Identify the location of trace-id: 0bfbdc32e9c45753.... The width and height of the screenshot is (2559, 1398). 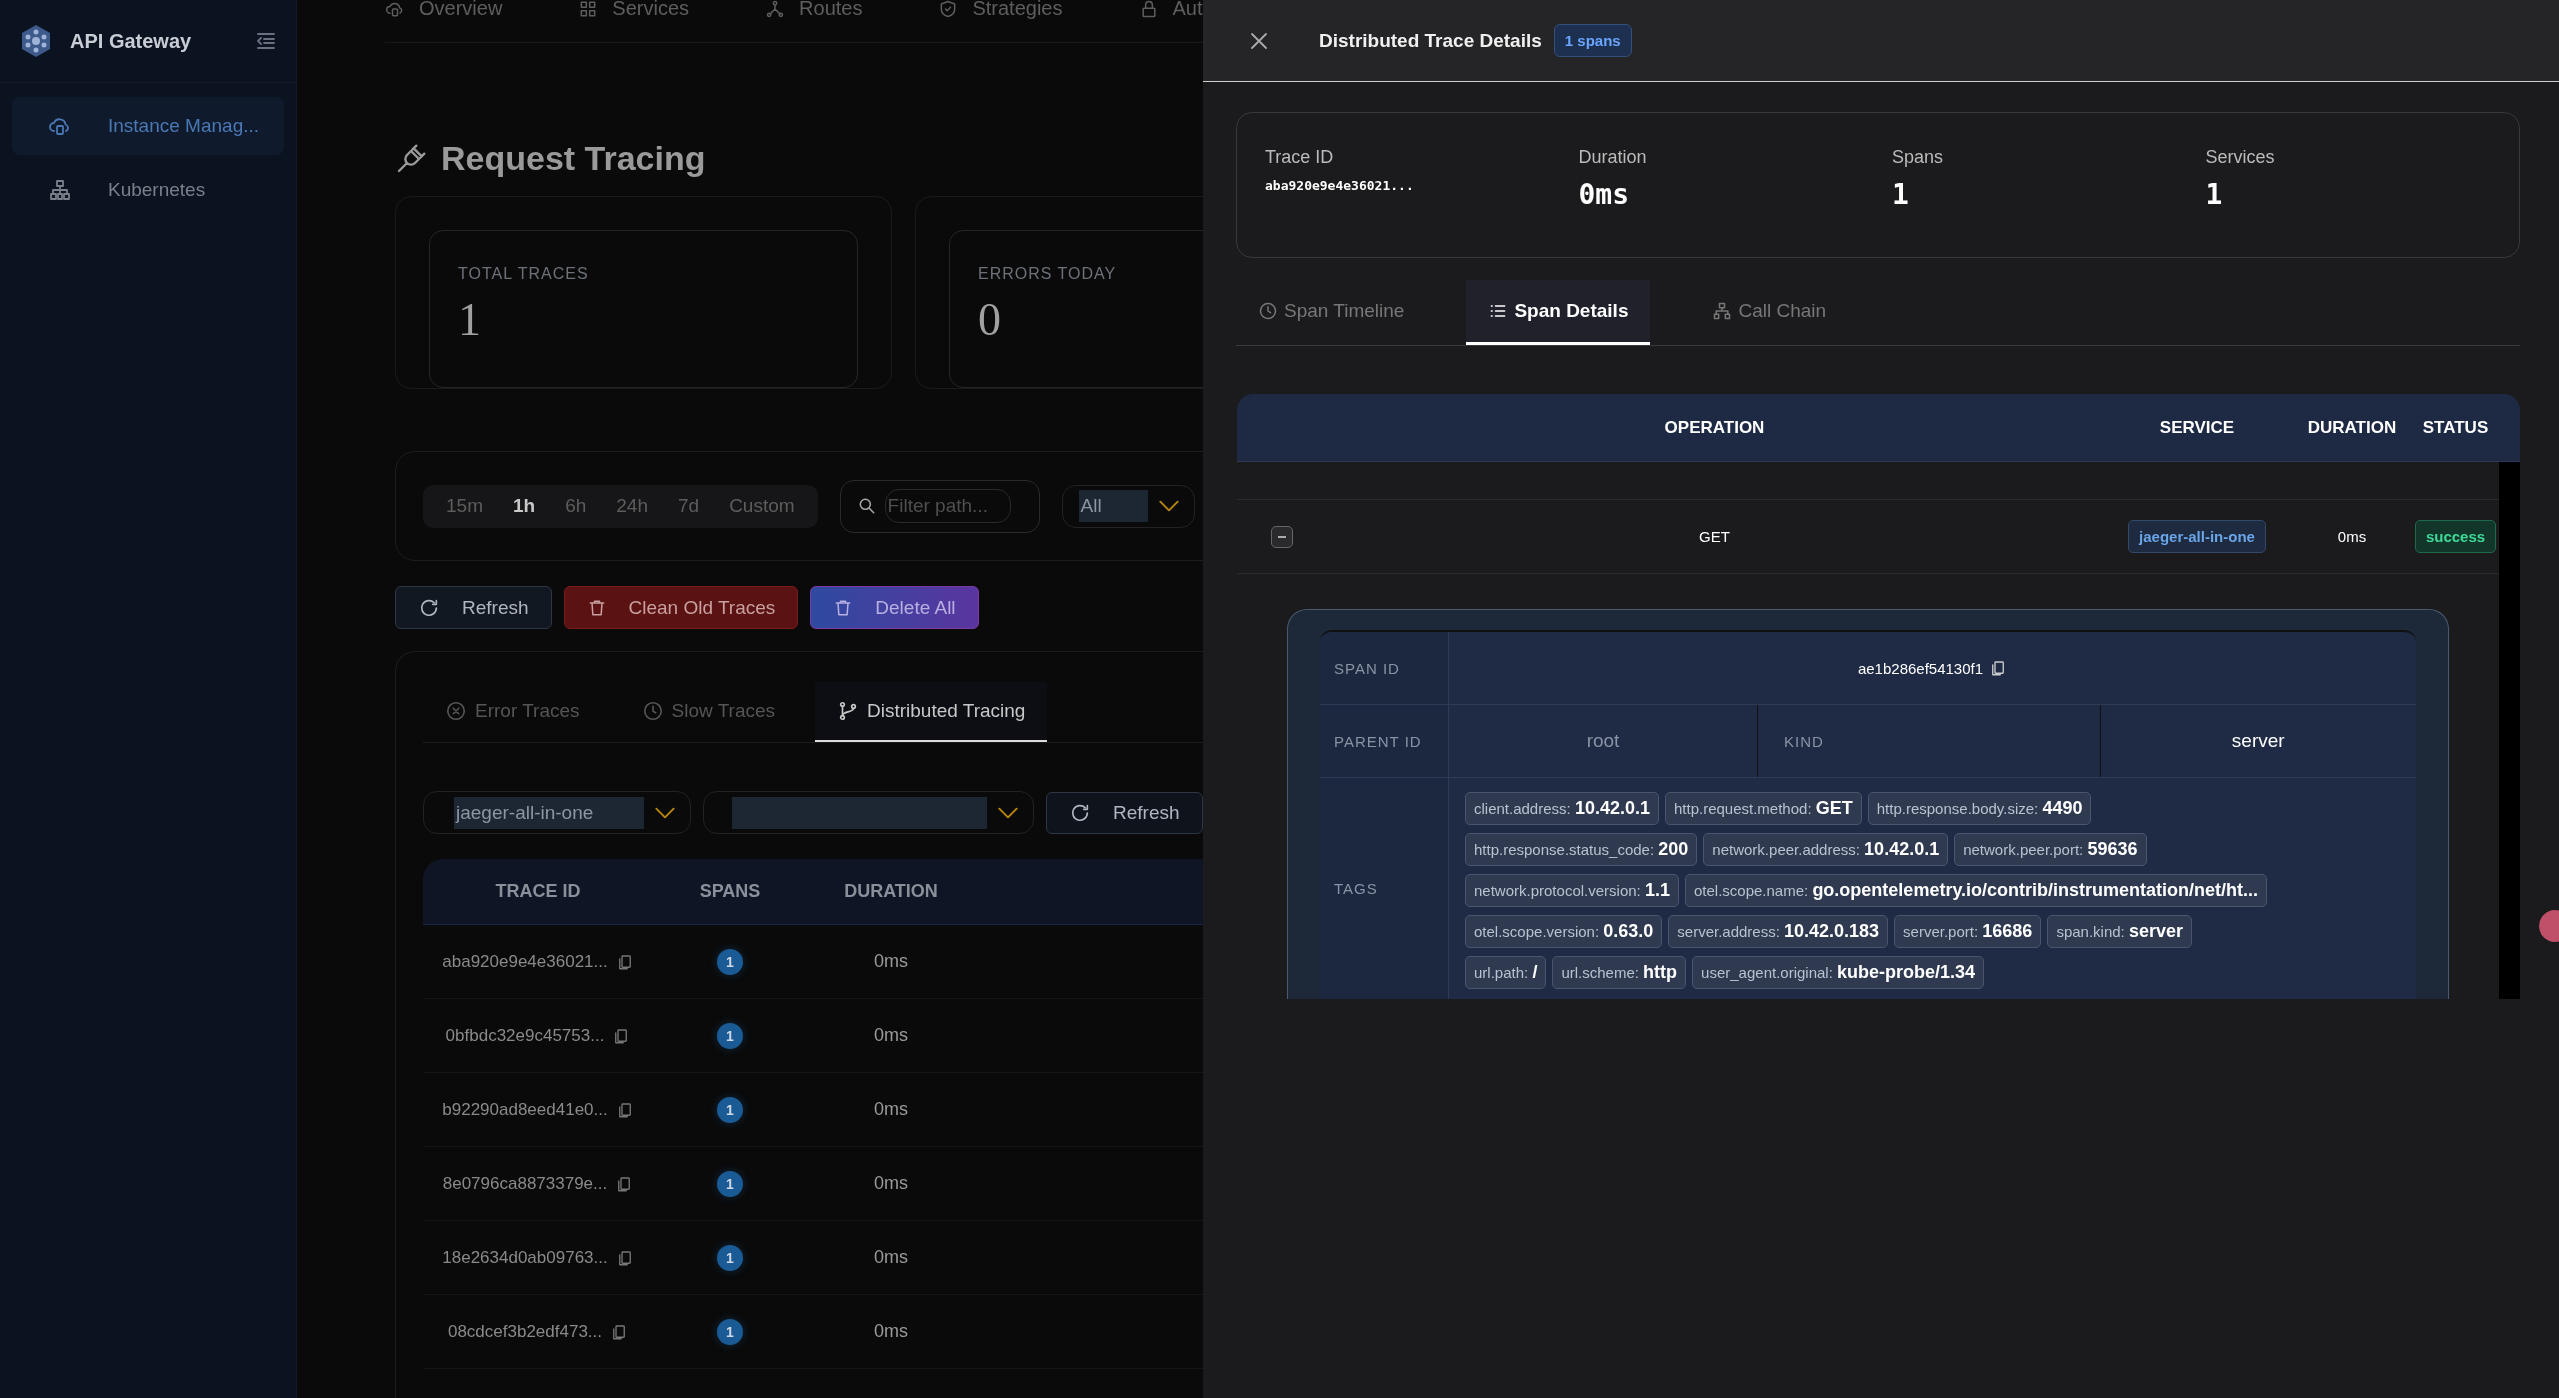
(525, 1035).